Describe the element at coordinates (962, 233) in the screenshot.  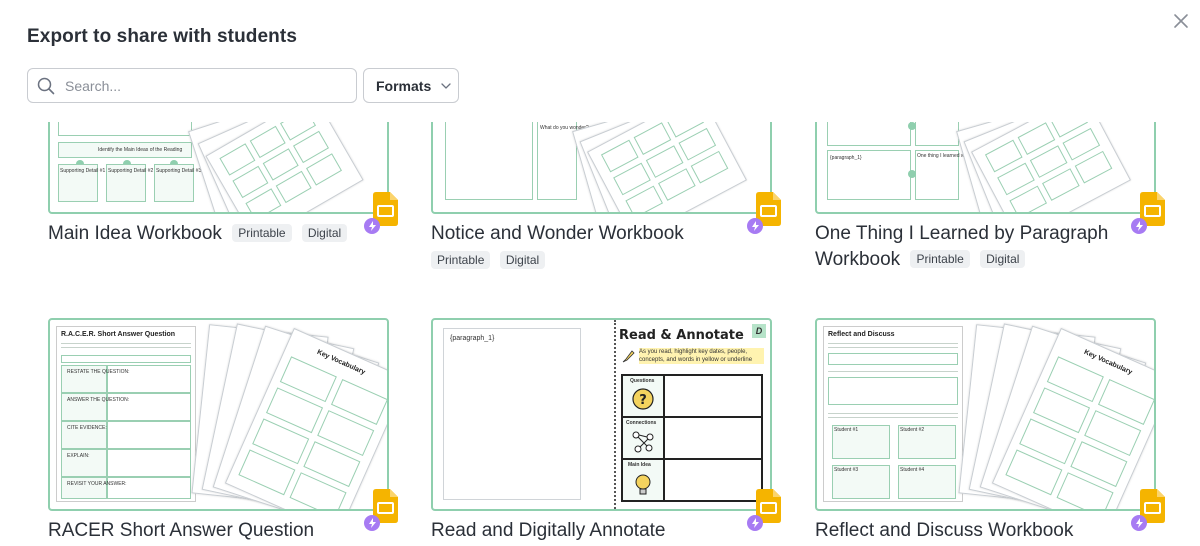
I see `card-title-line1: One Thing I Learned by Paragraph` at that location.